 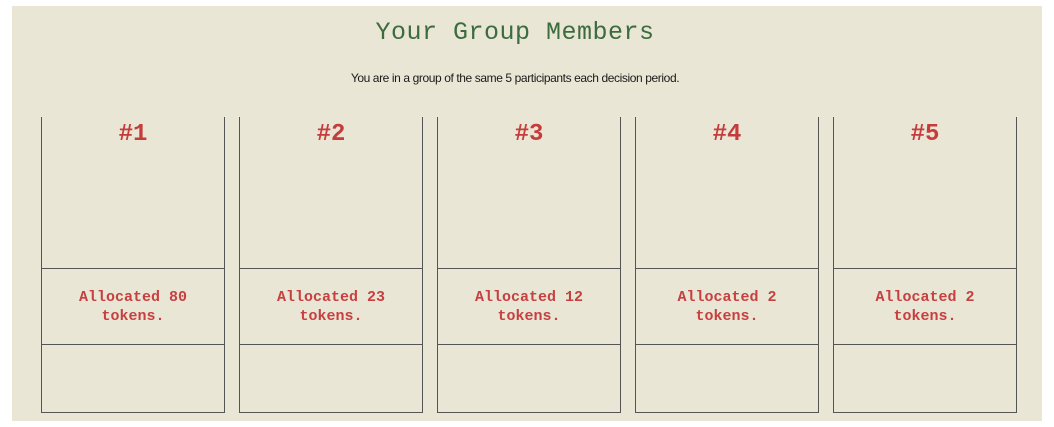 I want to click on member-card-3: #3 Allocated 12 tokens., so click(x=529, y=265).